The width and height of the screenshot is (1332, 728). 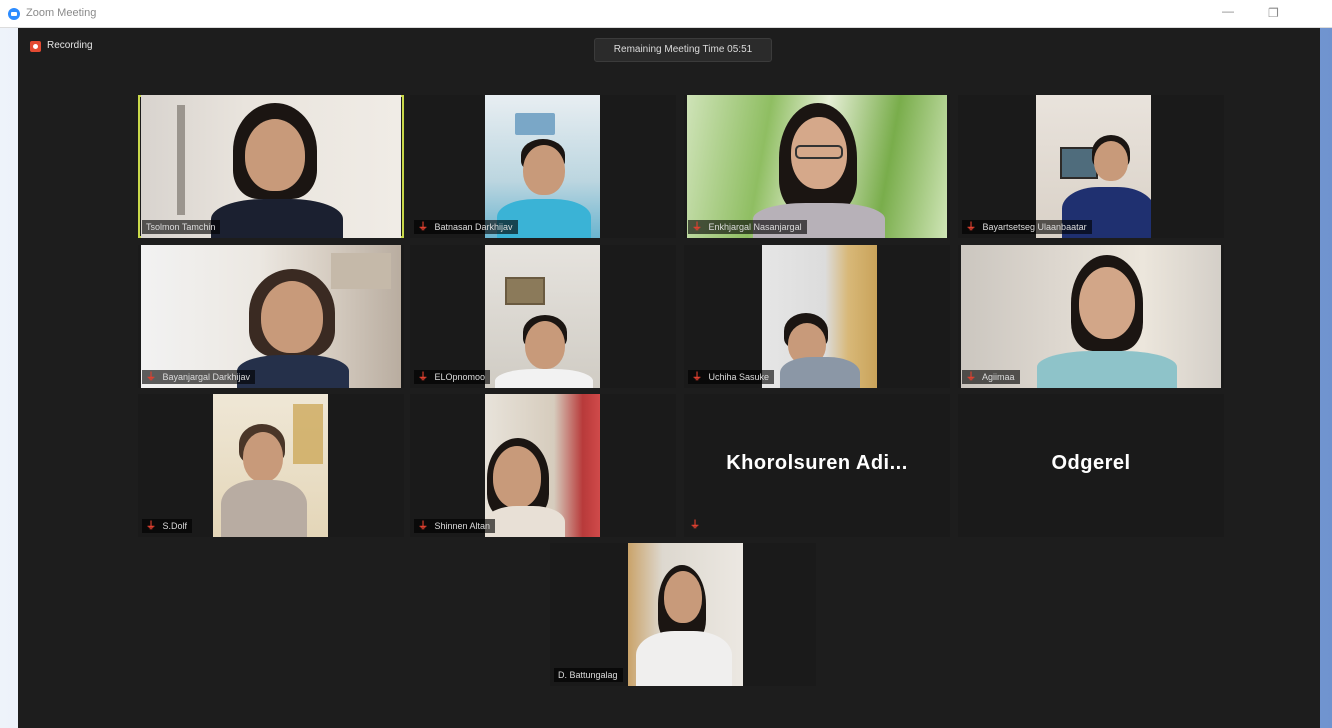 I want to click on participant-name: Bayanjargal Darkhijav, so click(x=206, y=377).